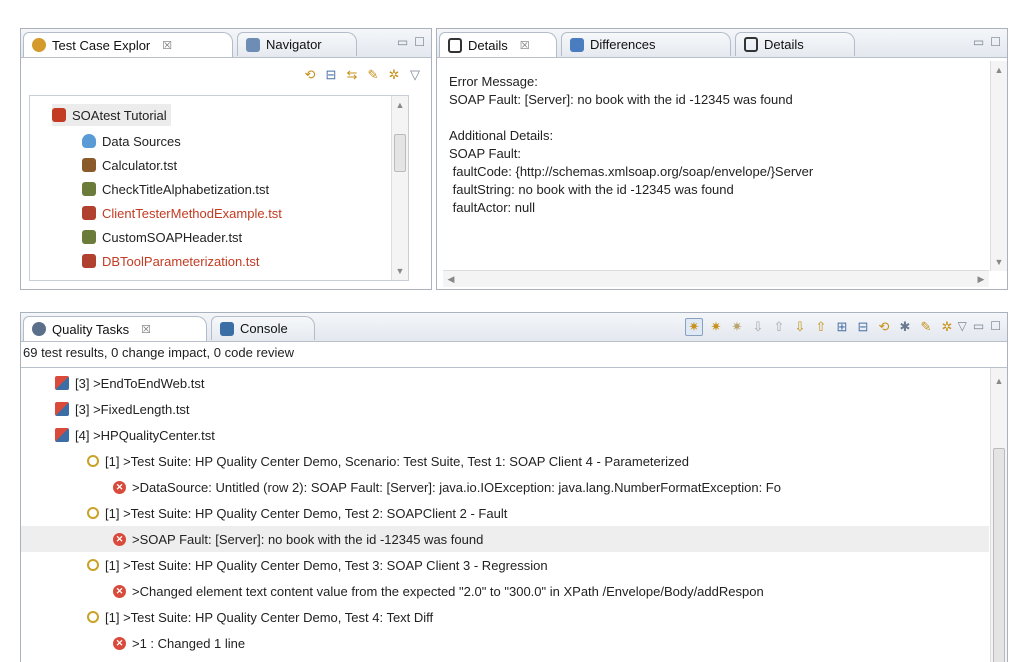  I want to click on arrow-up-outline-icon: ⇧, so click(779, 327).